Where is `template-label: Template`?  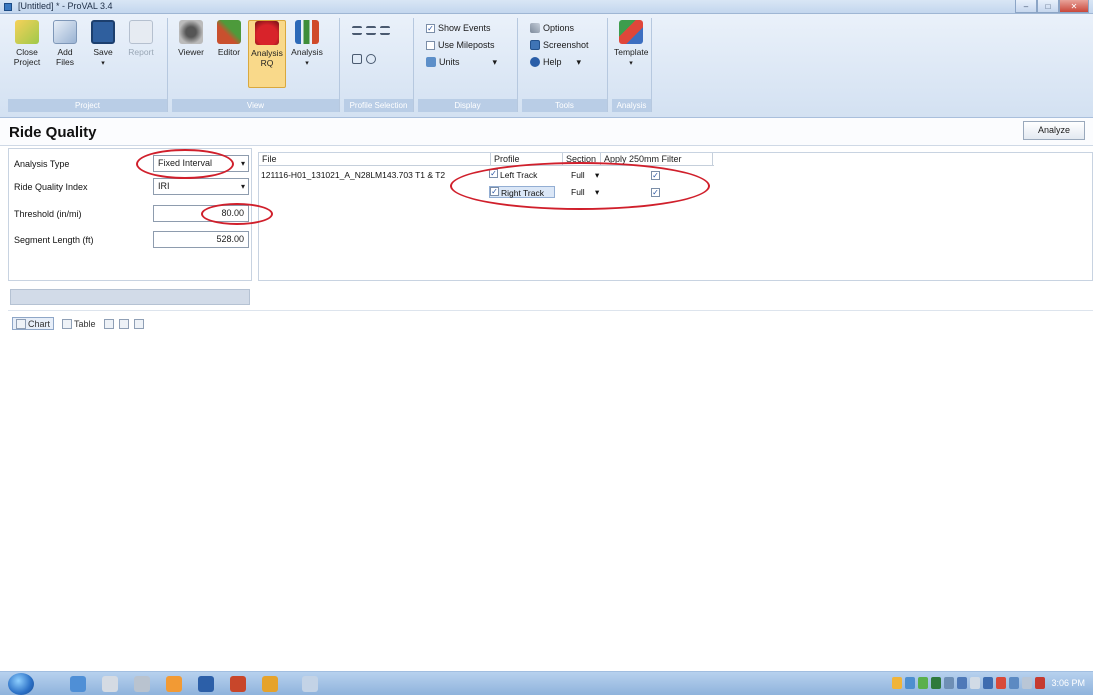
template-label: Template is located at coordinates (631, 52).